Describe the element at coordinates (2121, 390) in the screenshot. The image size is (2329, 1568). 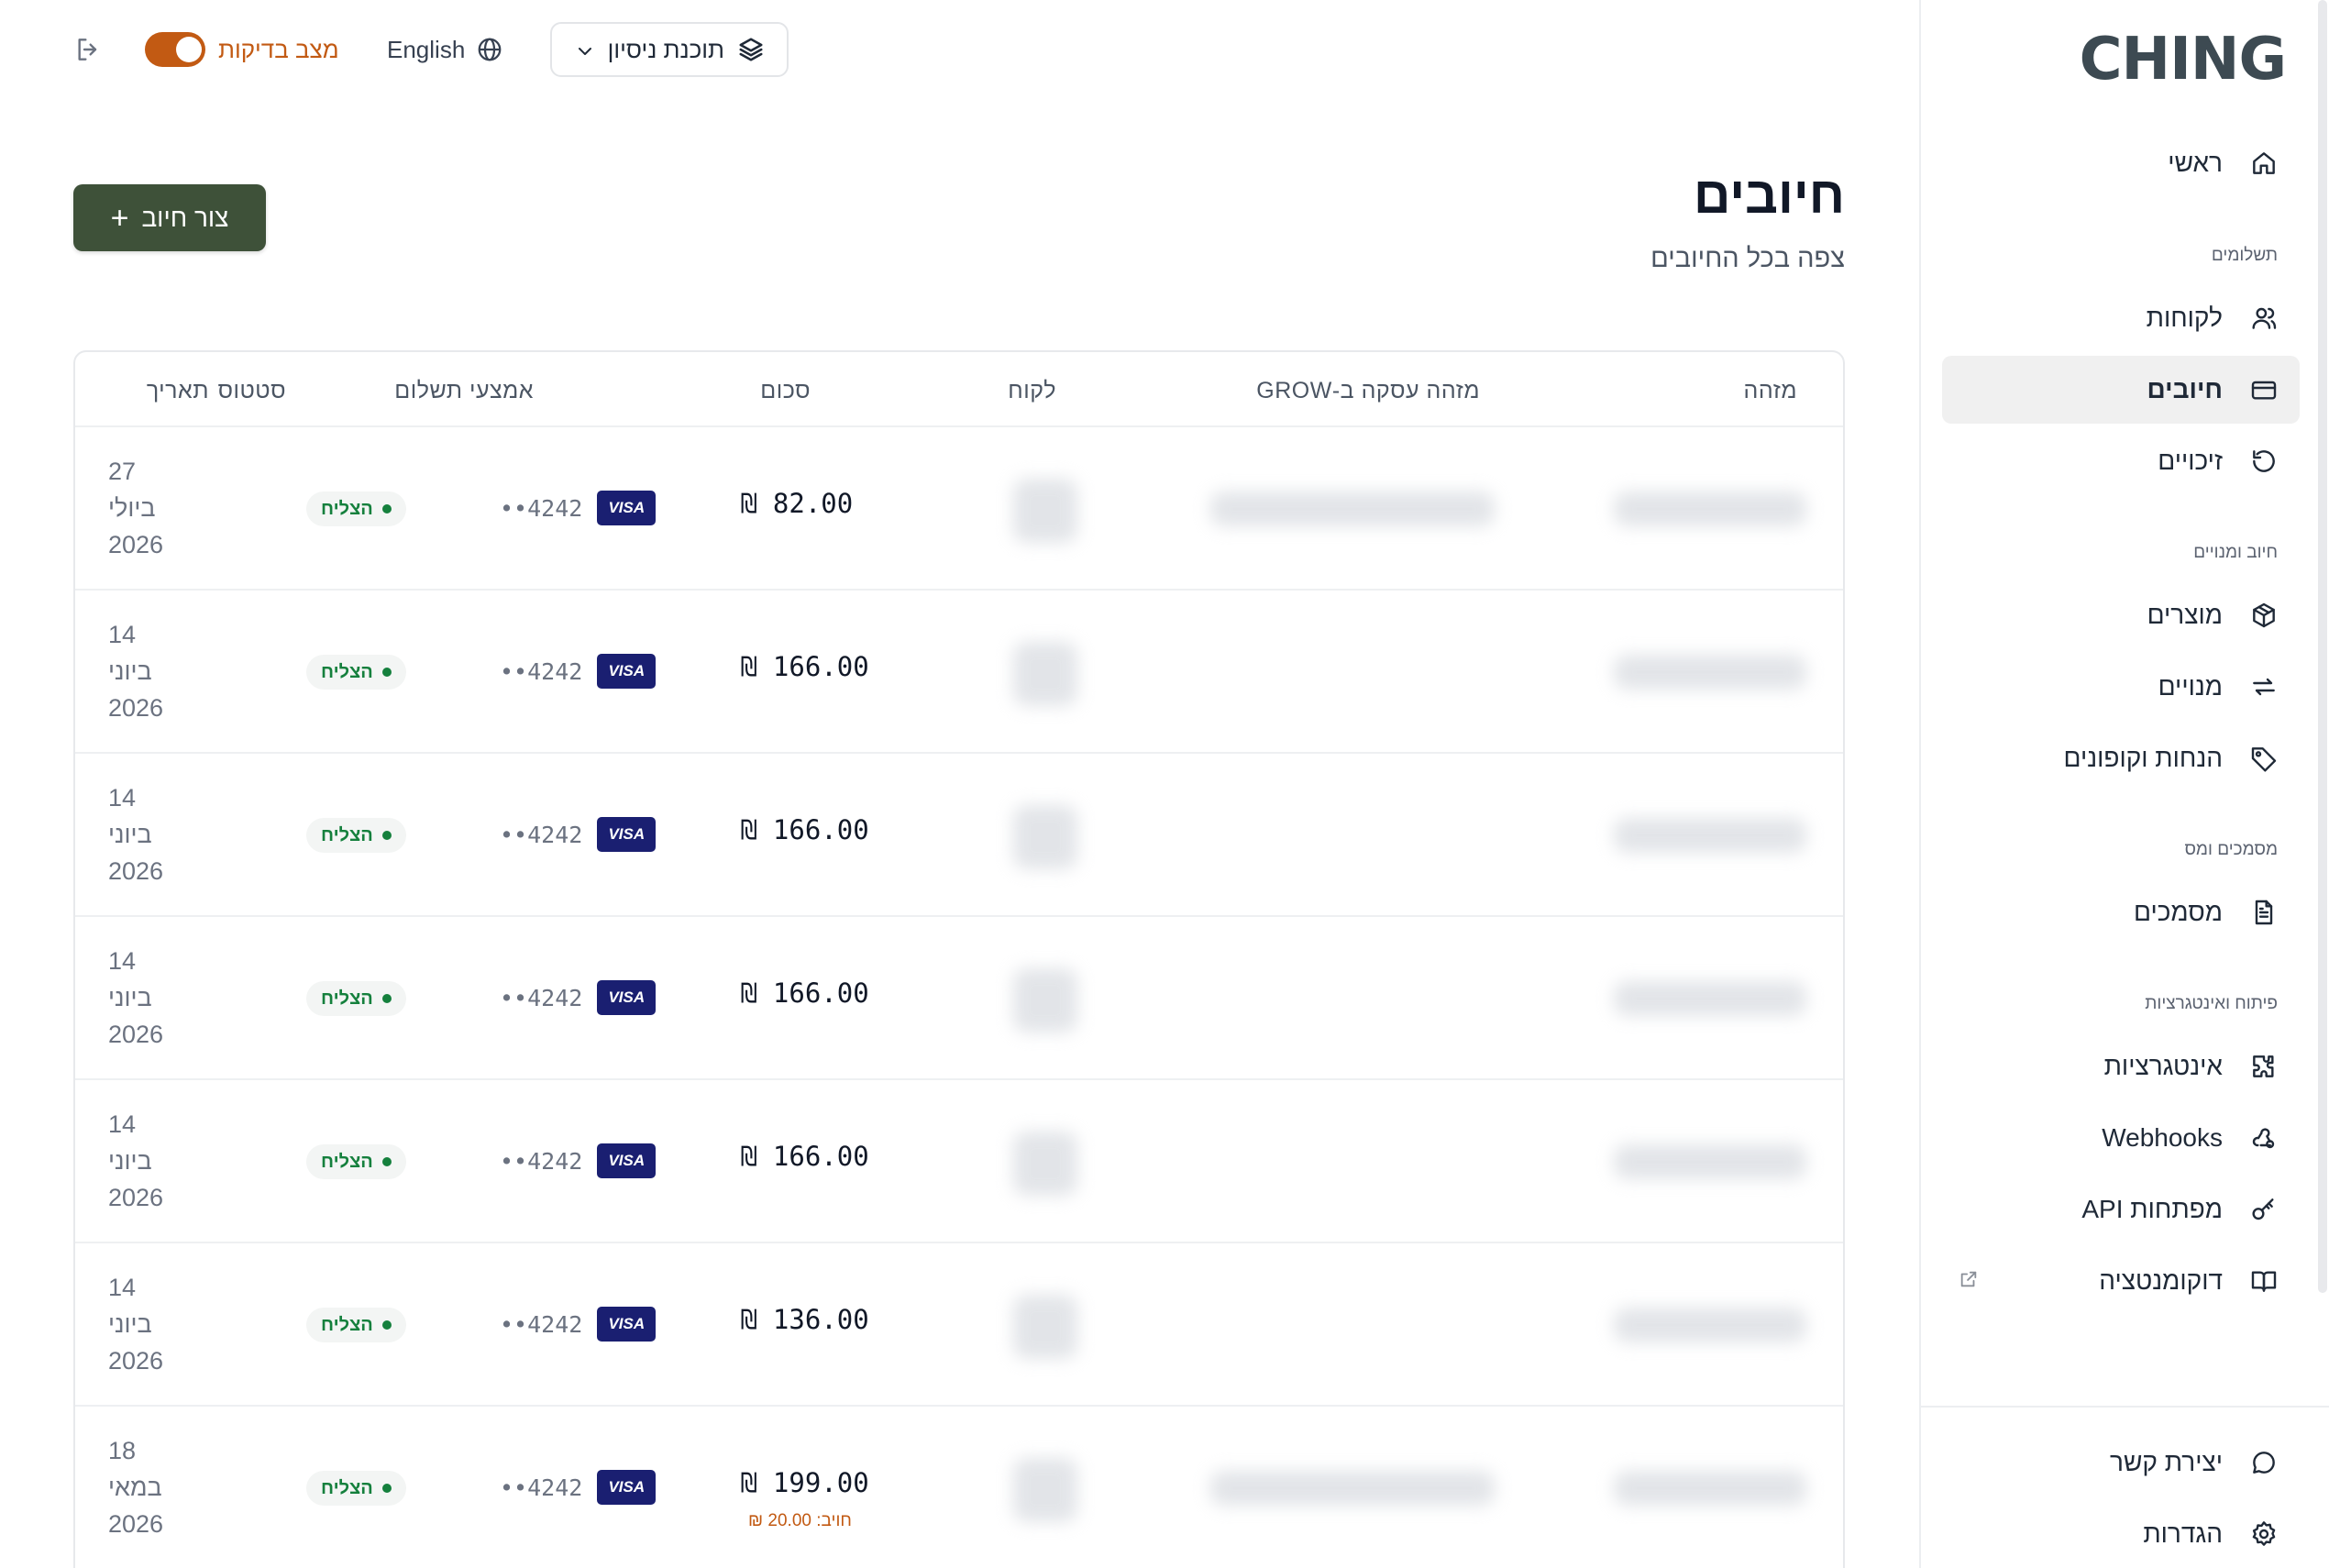
I see `sidebar-item-charges: חיובים` at that location.